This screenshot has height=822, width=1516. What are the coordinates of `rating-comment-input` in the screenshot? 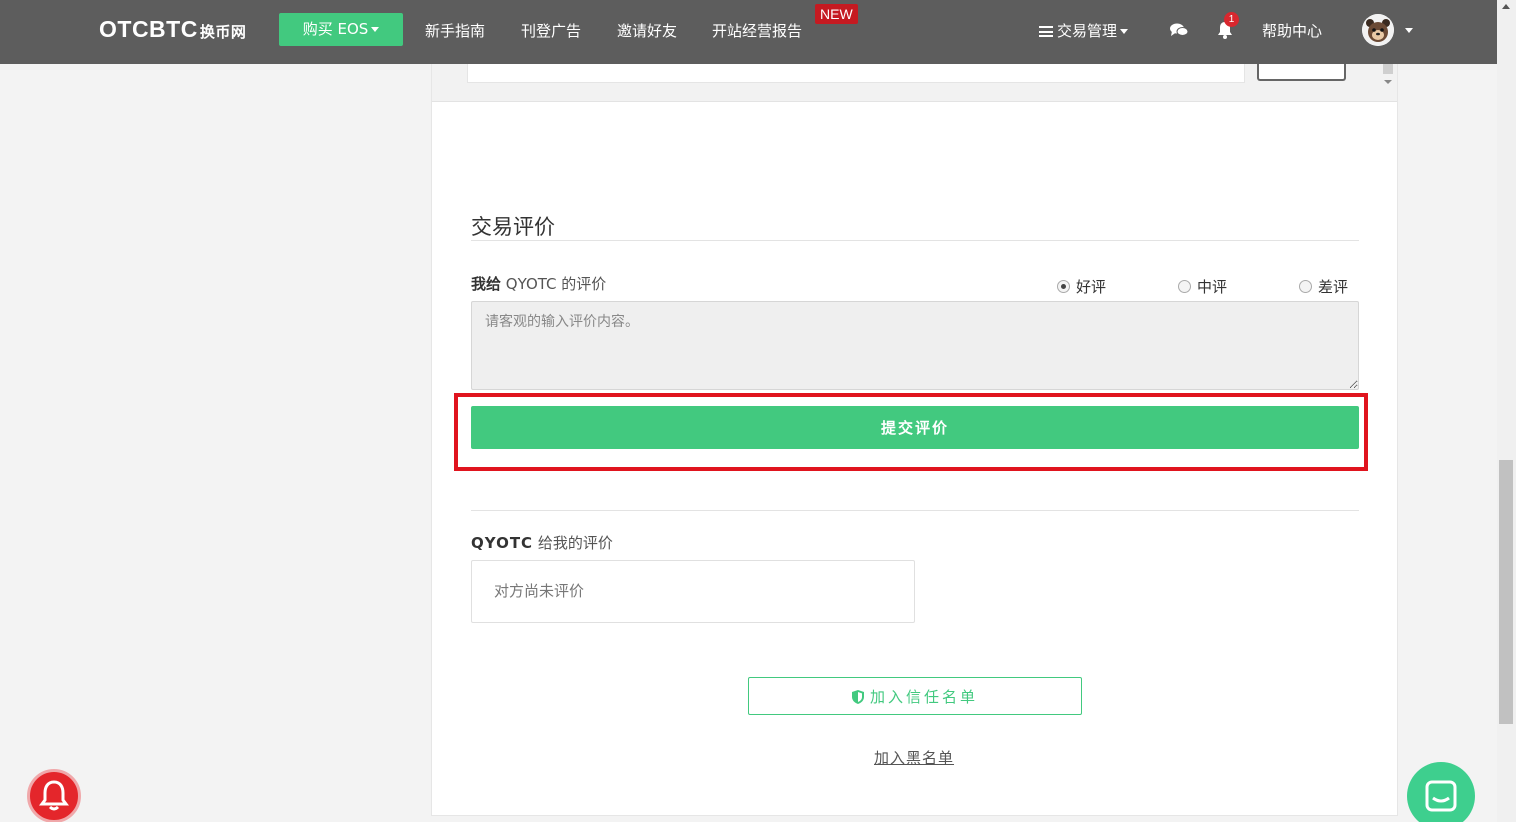 It's located at (915, 345).